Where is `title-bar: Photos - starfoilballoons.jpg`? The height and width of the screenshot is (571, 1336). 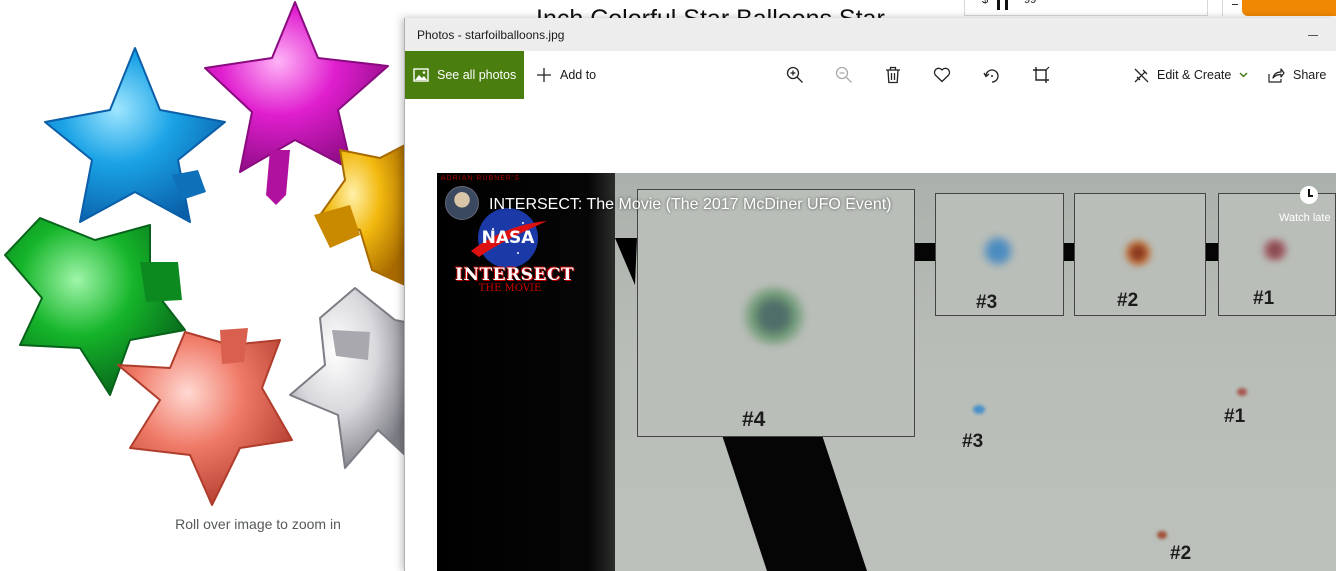
title-bar: Photos - starfoilballoons.jpg is located at coordinates (870, 34).